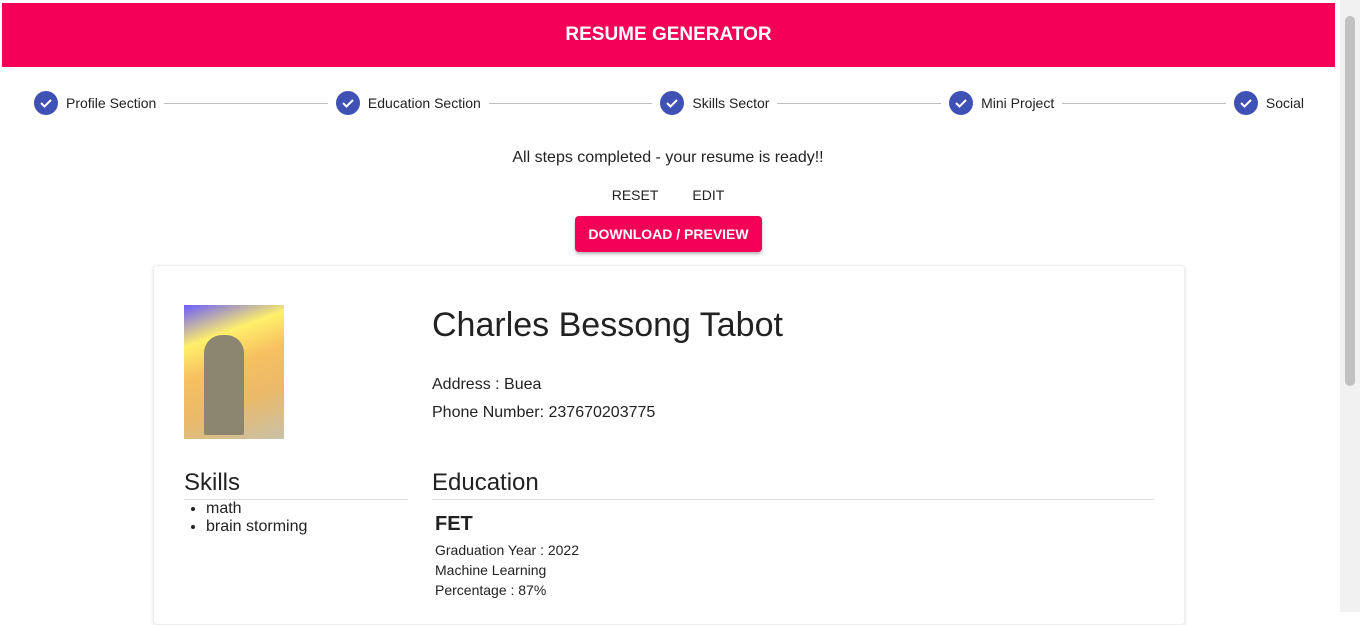  I want to click on edit-button: EDIT, so click(708, 195).